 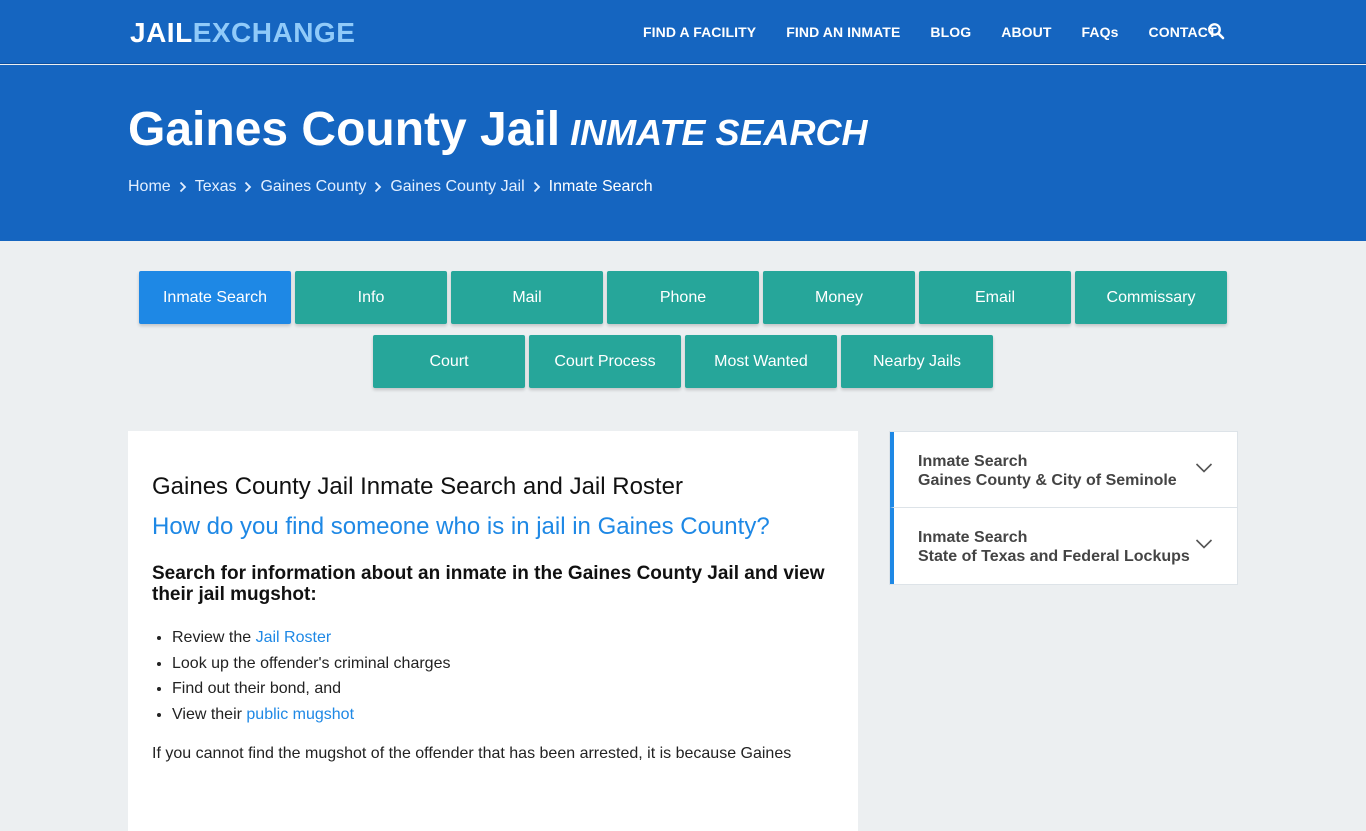 What do you see at coordinates (1047, 480) in the screenshot?
I see `sidebar-item-sublabel: Gaines County & City of Seminole` at bounding box center [1047, 480].